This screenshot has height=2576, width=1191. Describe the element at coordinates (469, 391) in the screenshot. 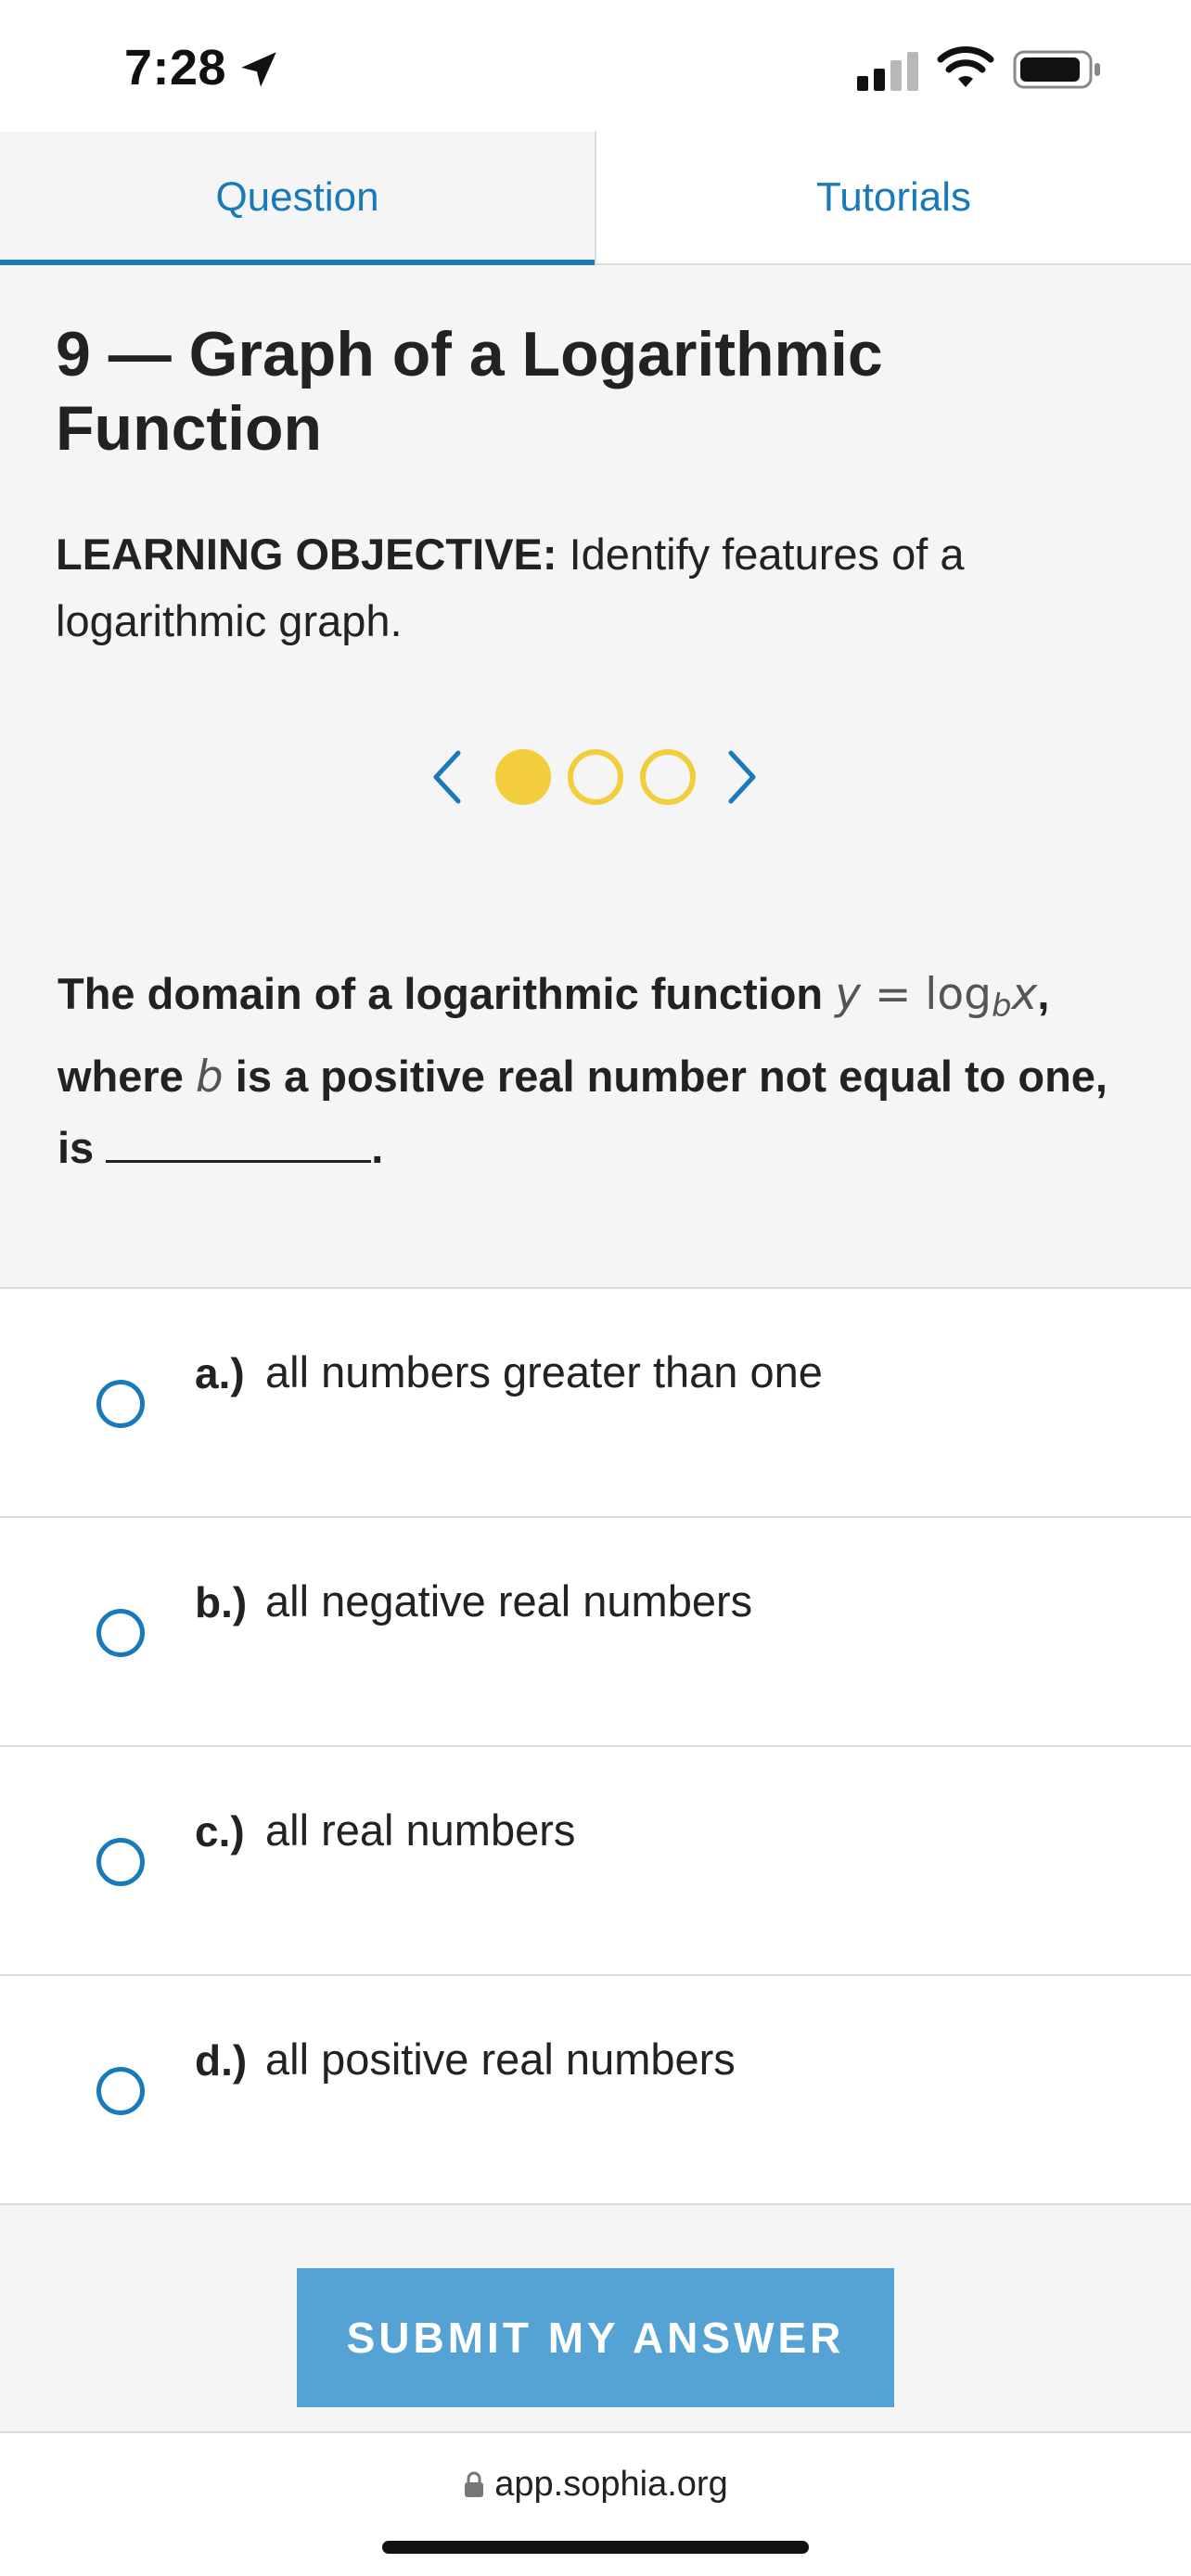

I see `page-title: 9 — Graph of a Logarithmic Function` at that location.